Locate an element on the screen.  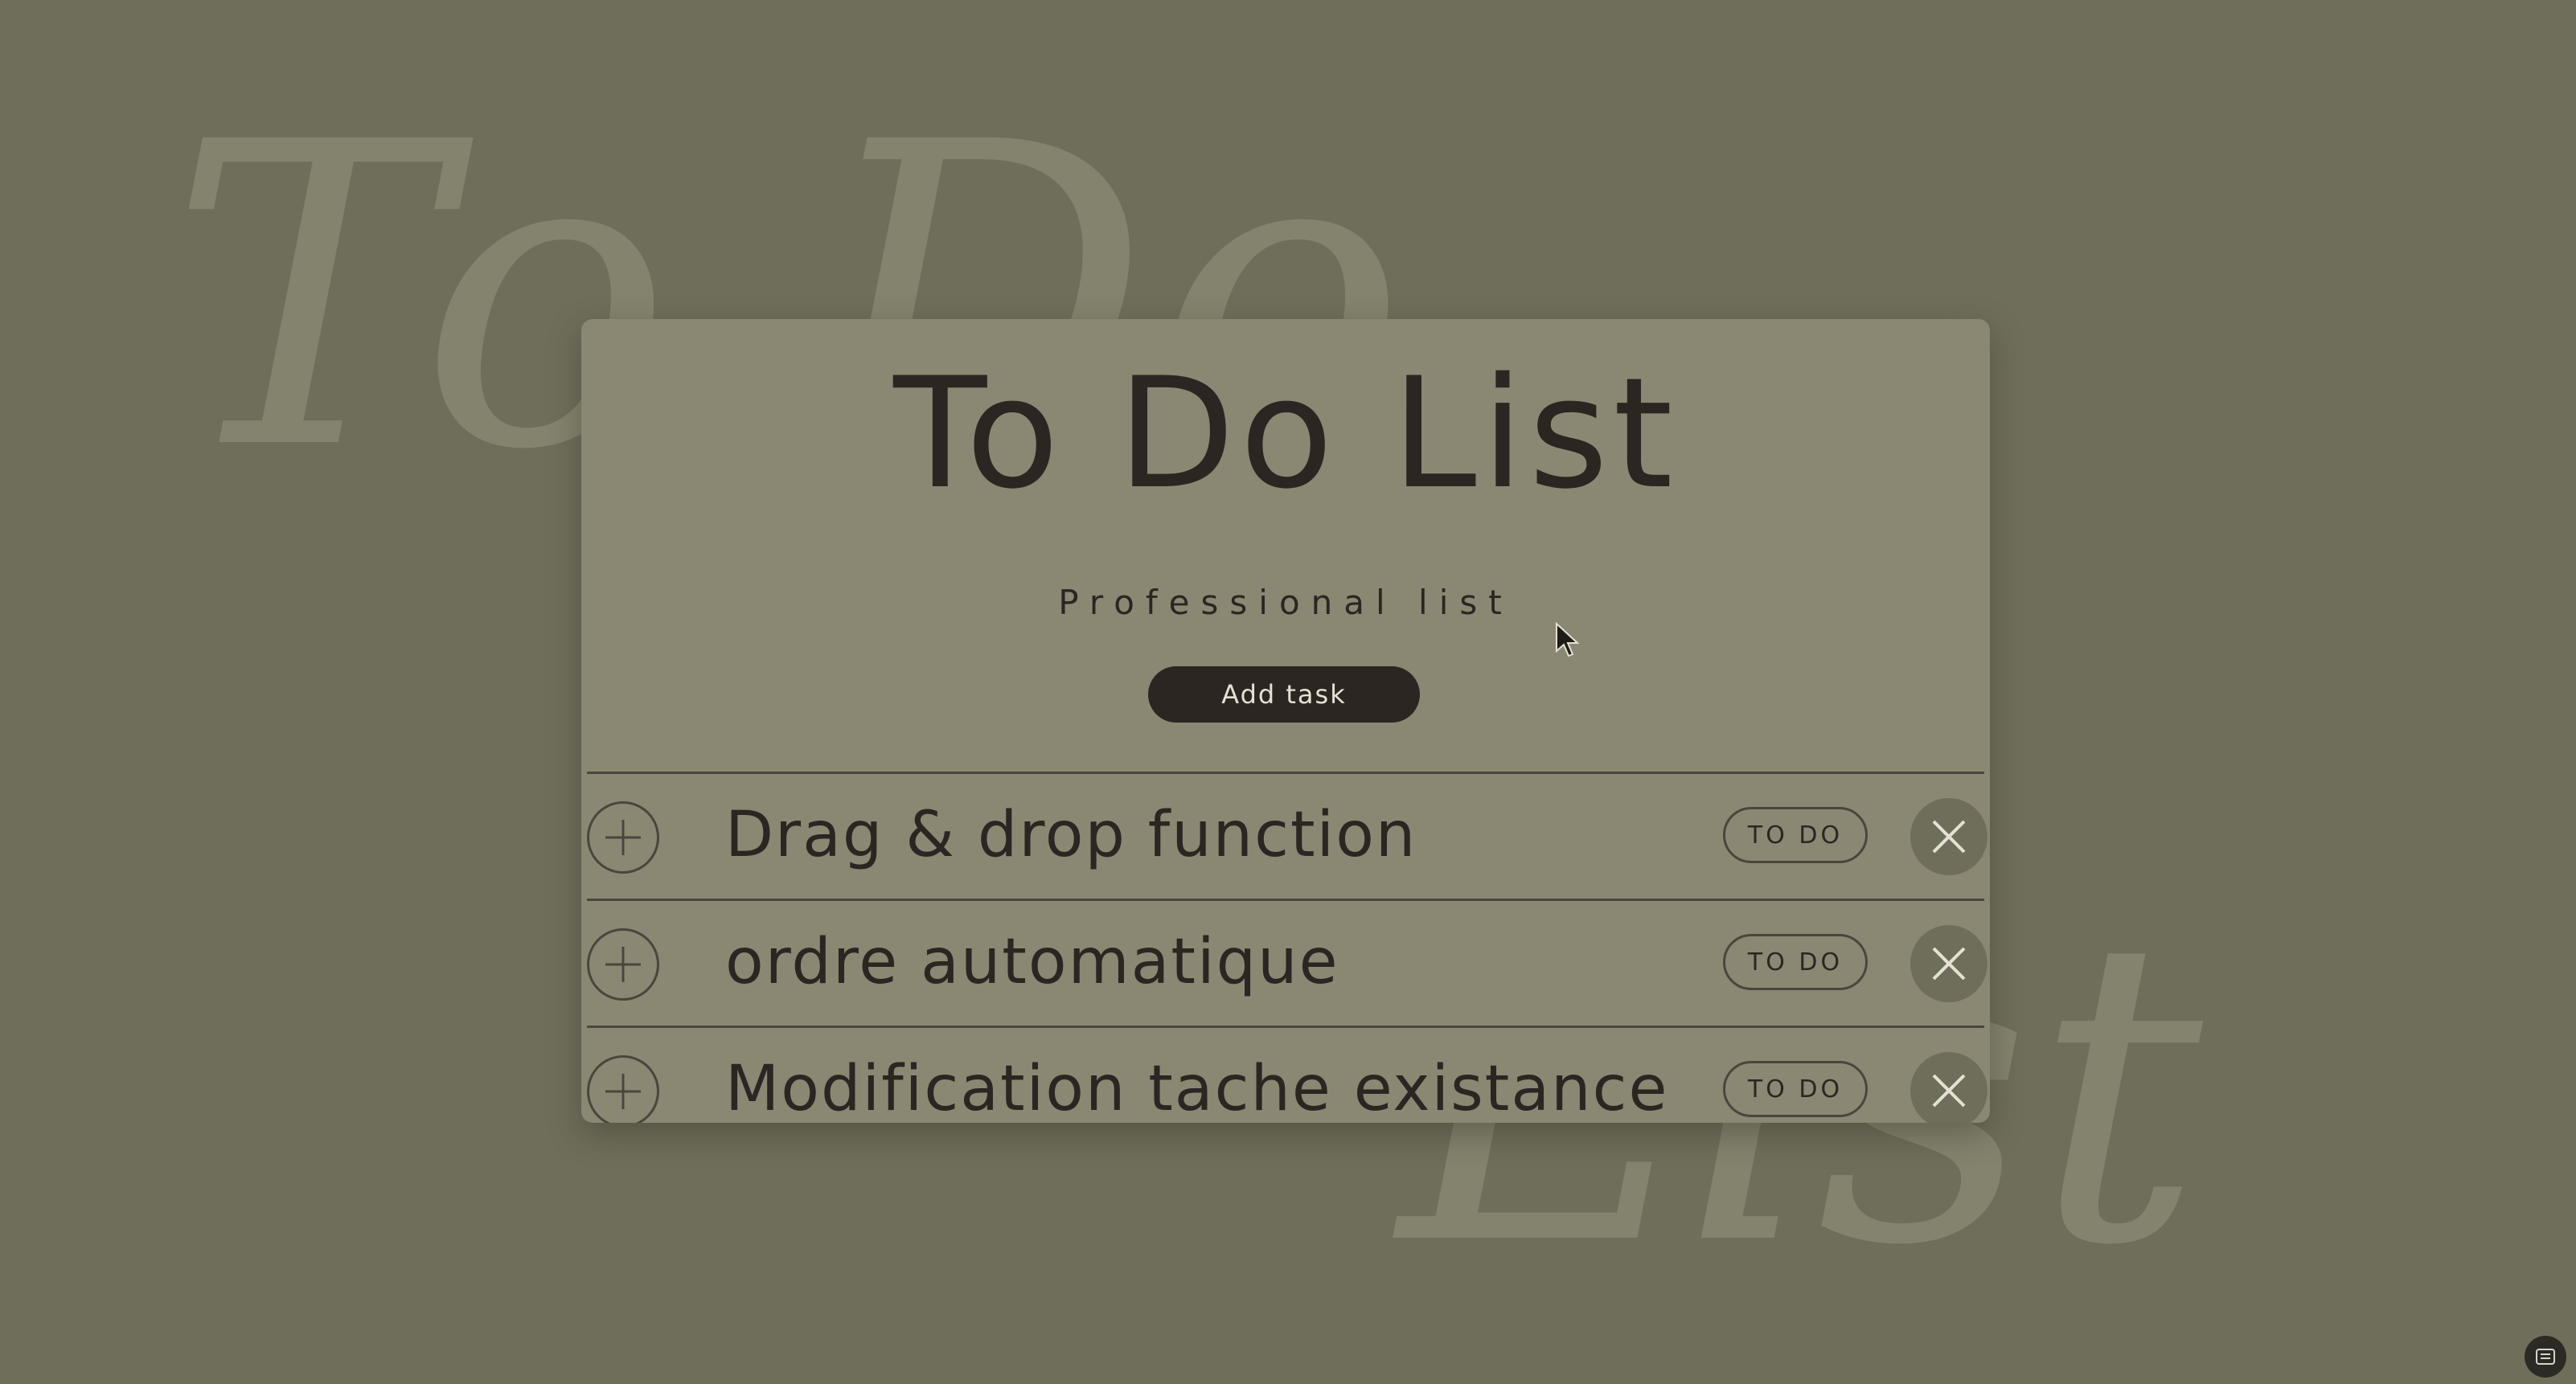
screen-capture-icon is located at coordinates (2545, 1357).